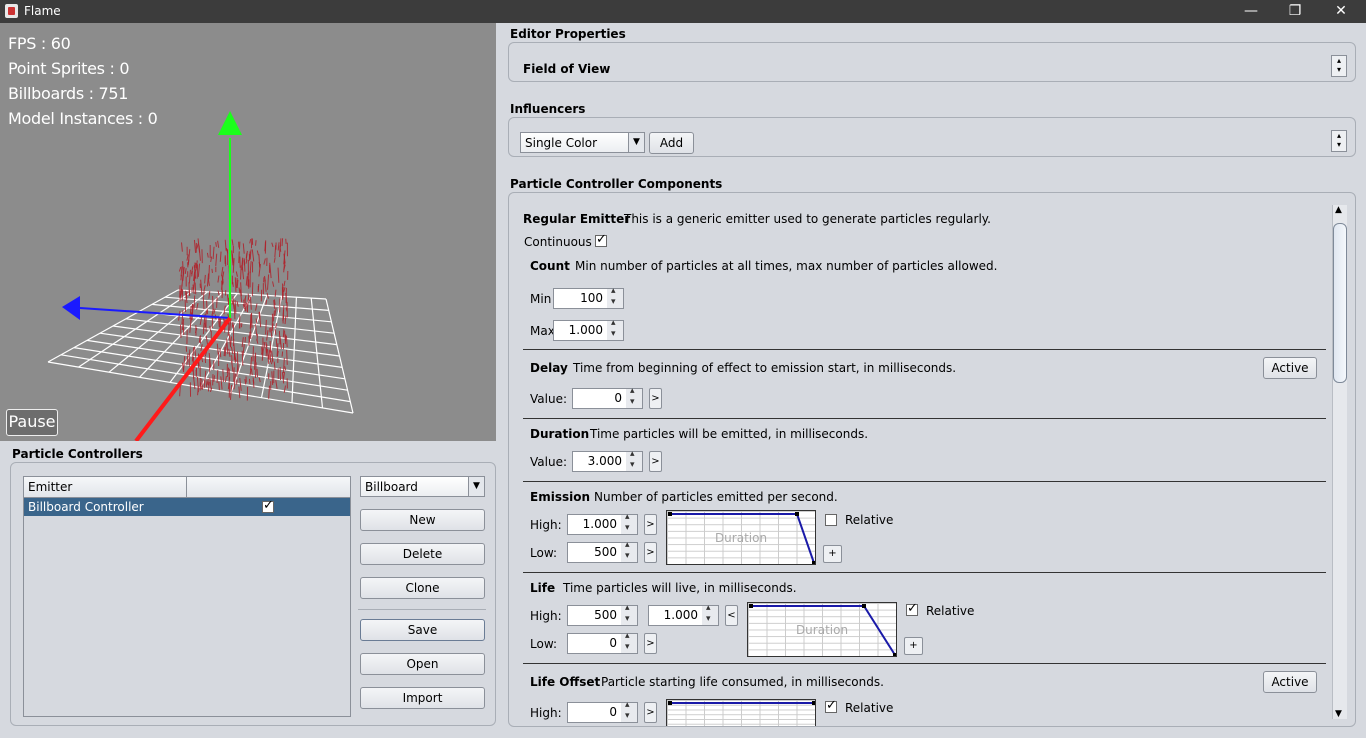 Image resolution: width=1366 pixels, height=738 pixels. Describe the element at coordinates (650, 552) in the screenshot. I see `emission-low-expand-button: >` at that location.